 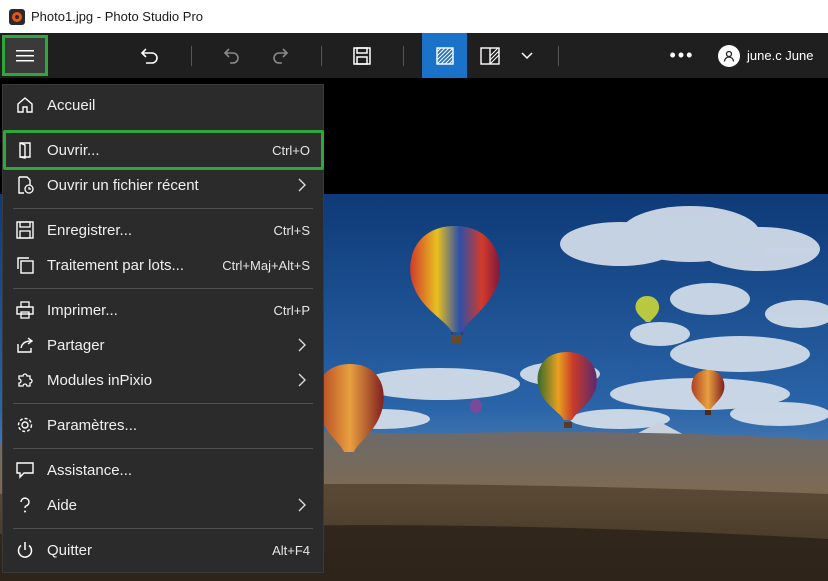 I want to click on menu-item-label: Aide, so click(x=62, y=505).